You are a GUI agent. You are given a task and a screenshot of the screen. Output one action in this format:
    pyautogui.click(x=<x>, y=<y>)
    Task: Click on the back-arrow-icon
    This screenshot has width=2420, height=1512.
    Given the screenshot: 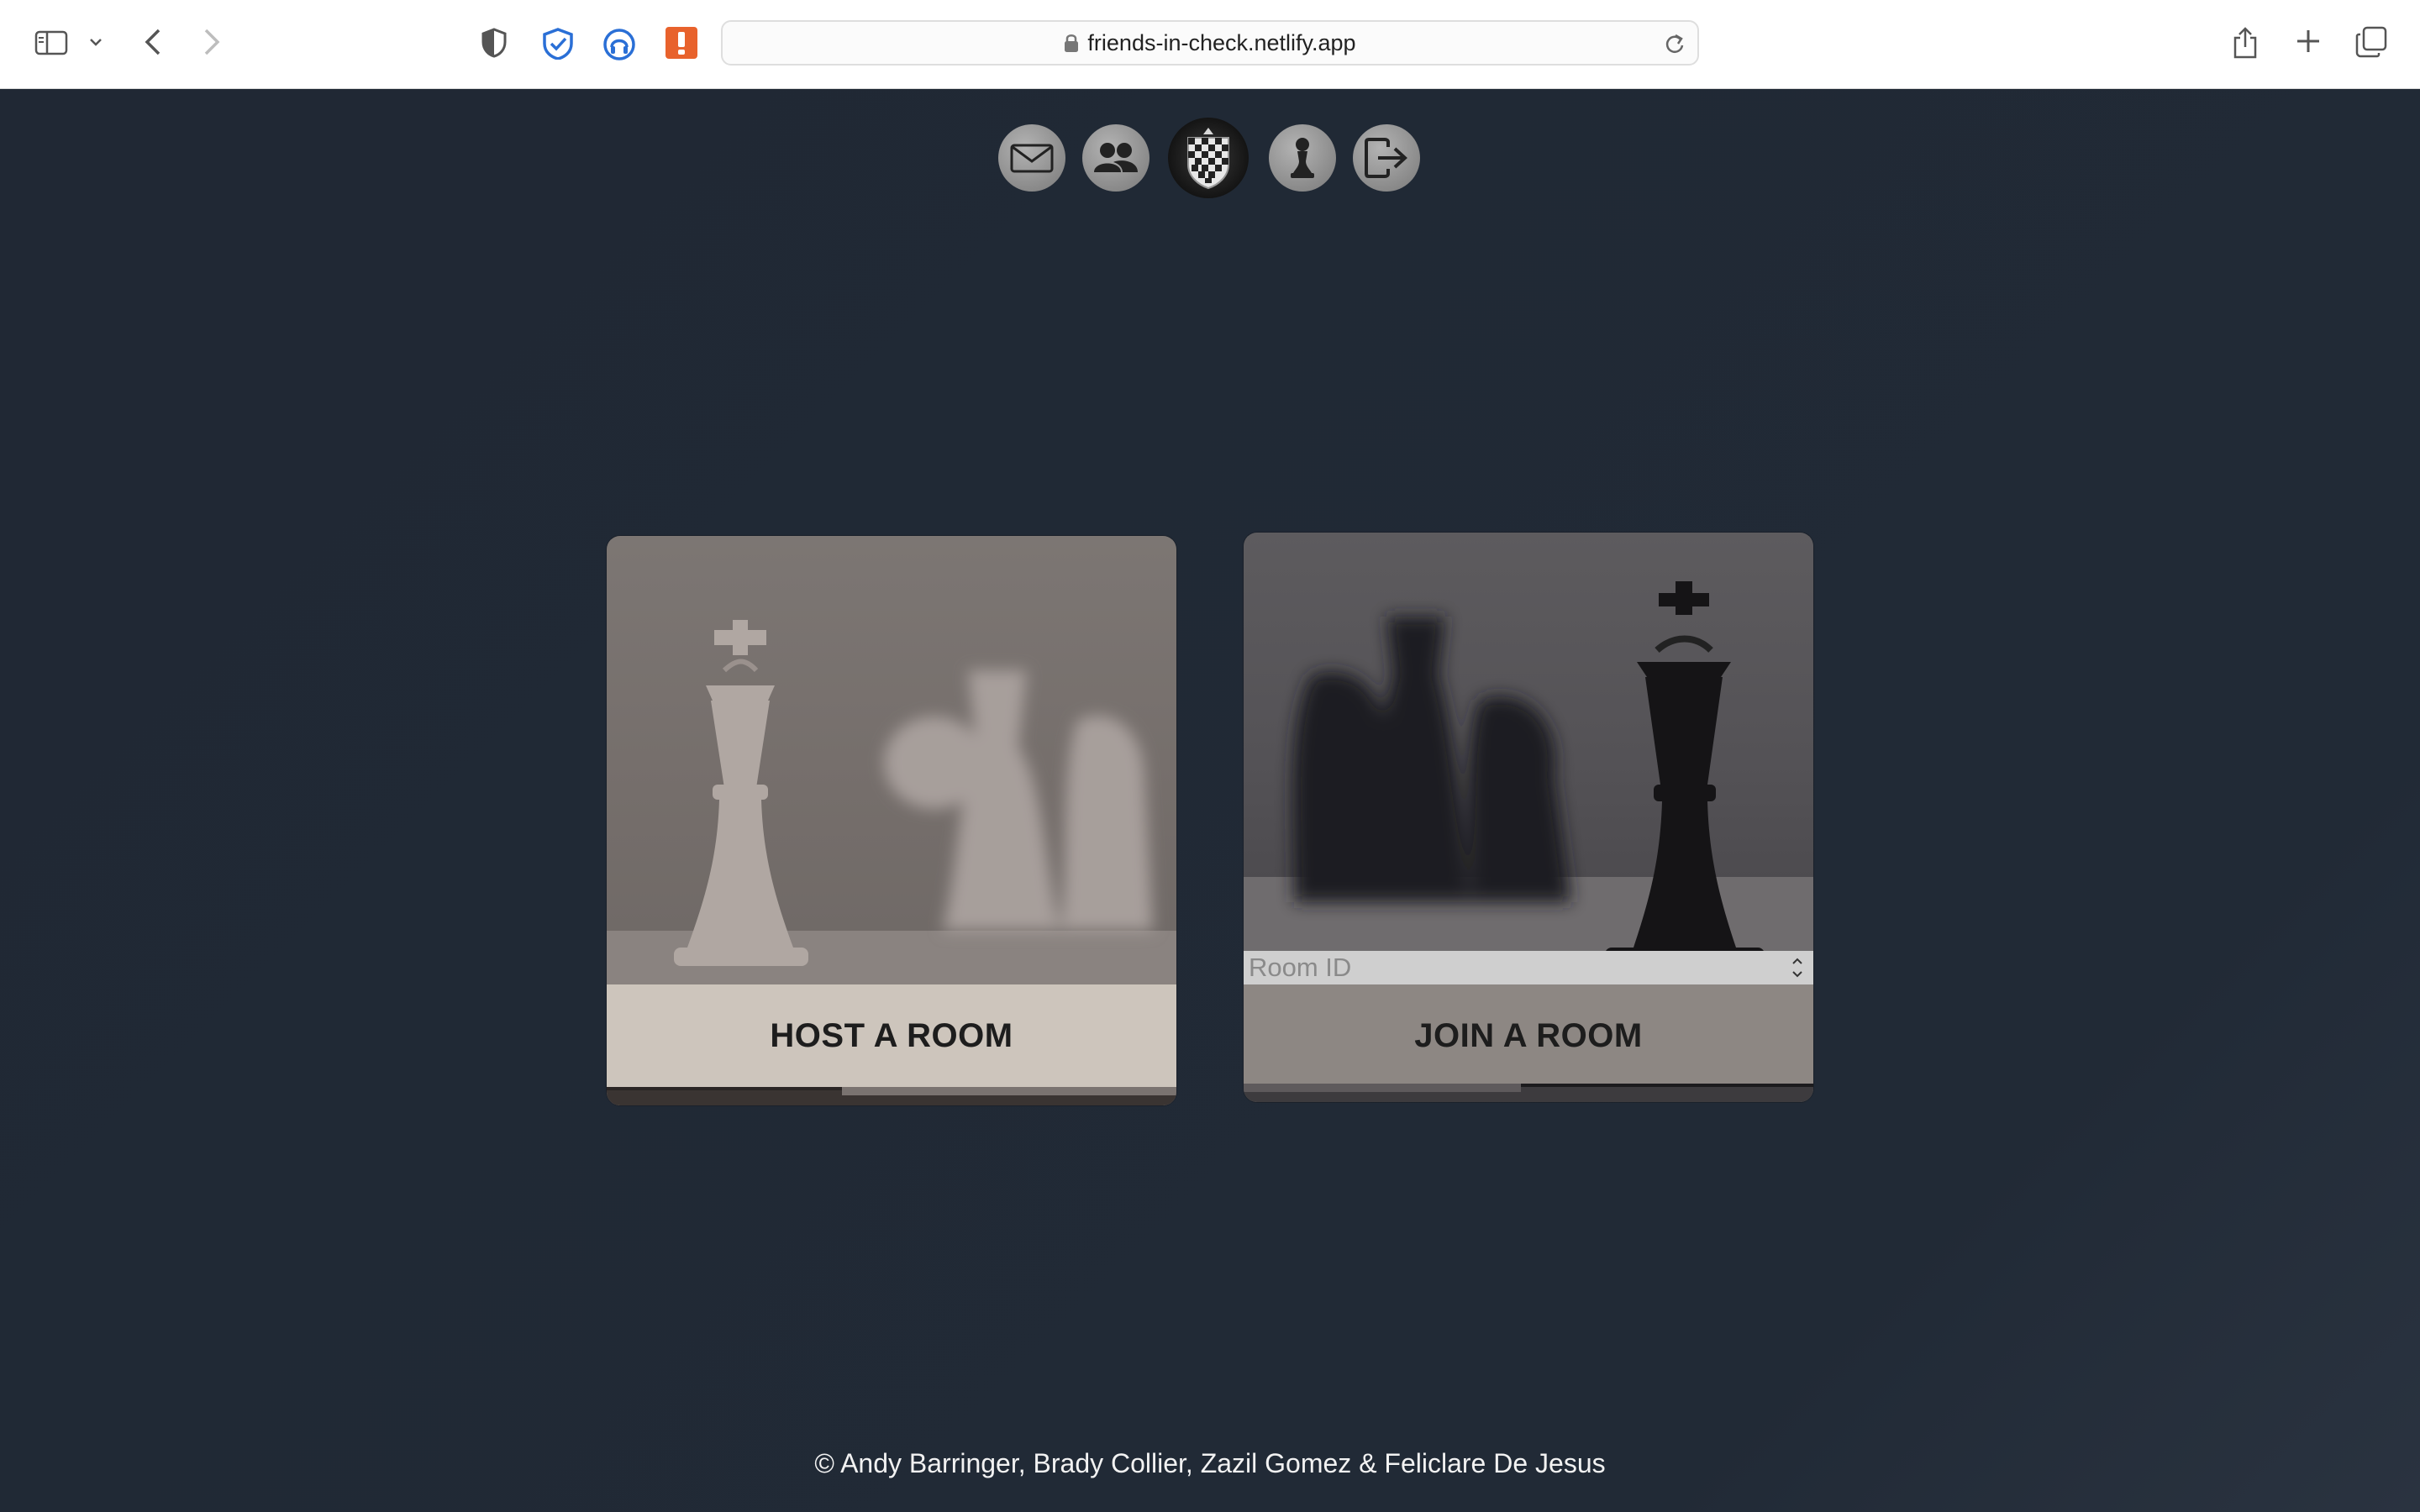 What is the action you would take?
    pyautogui.click(x=153, y=42)
    